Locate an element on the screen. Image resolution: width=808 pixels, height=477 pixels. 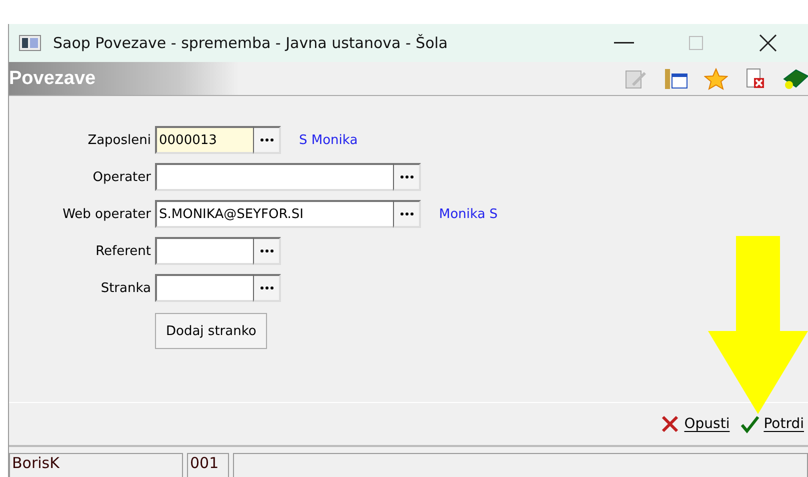
panel-title: Povezave is located at coordinates (53, 79).